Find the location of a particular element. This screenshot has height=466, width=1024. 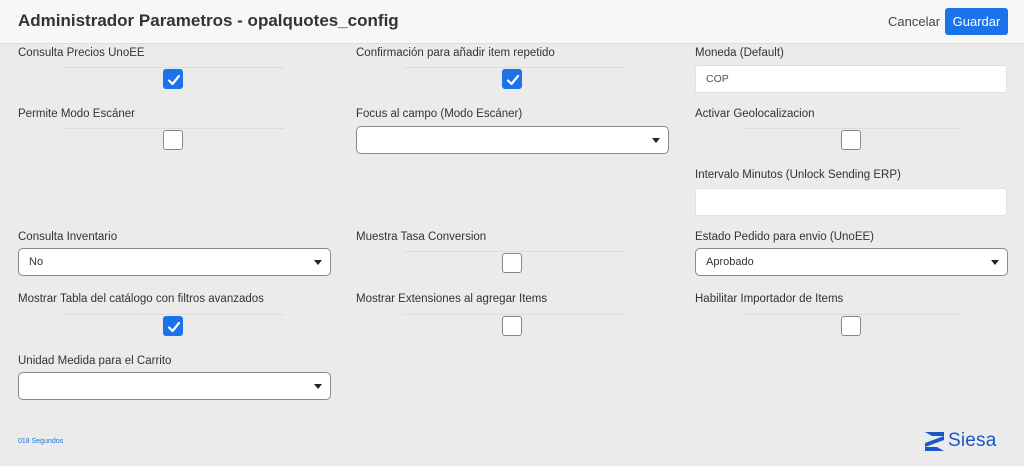

modo-escaner-group is located at coordinates (174, 139).